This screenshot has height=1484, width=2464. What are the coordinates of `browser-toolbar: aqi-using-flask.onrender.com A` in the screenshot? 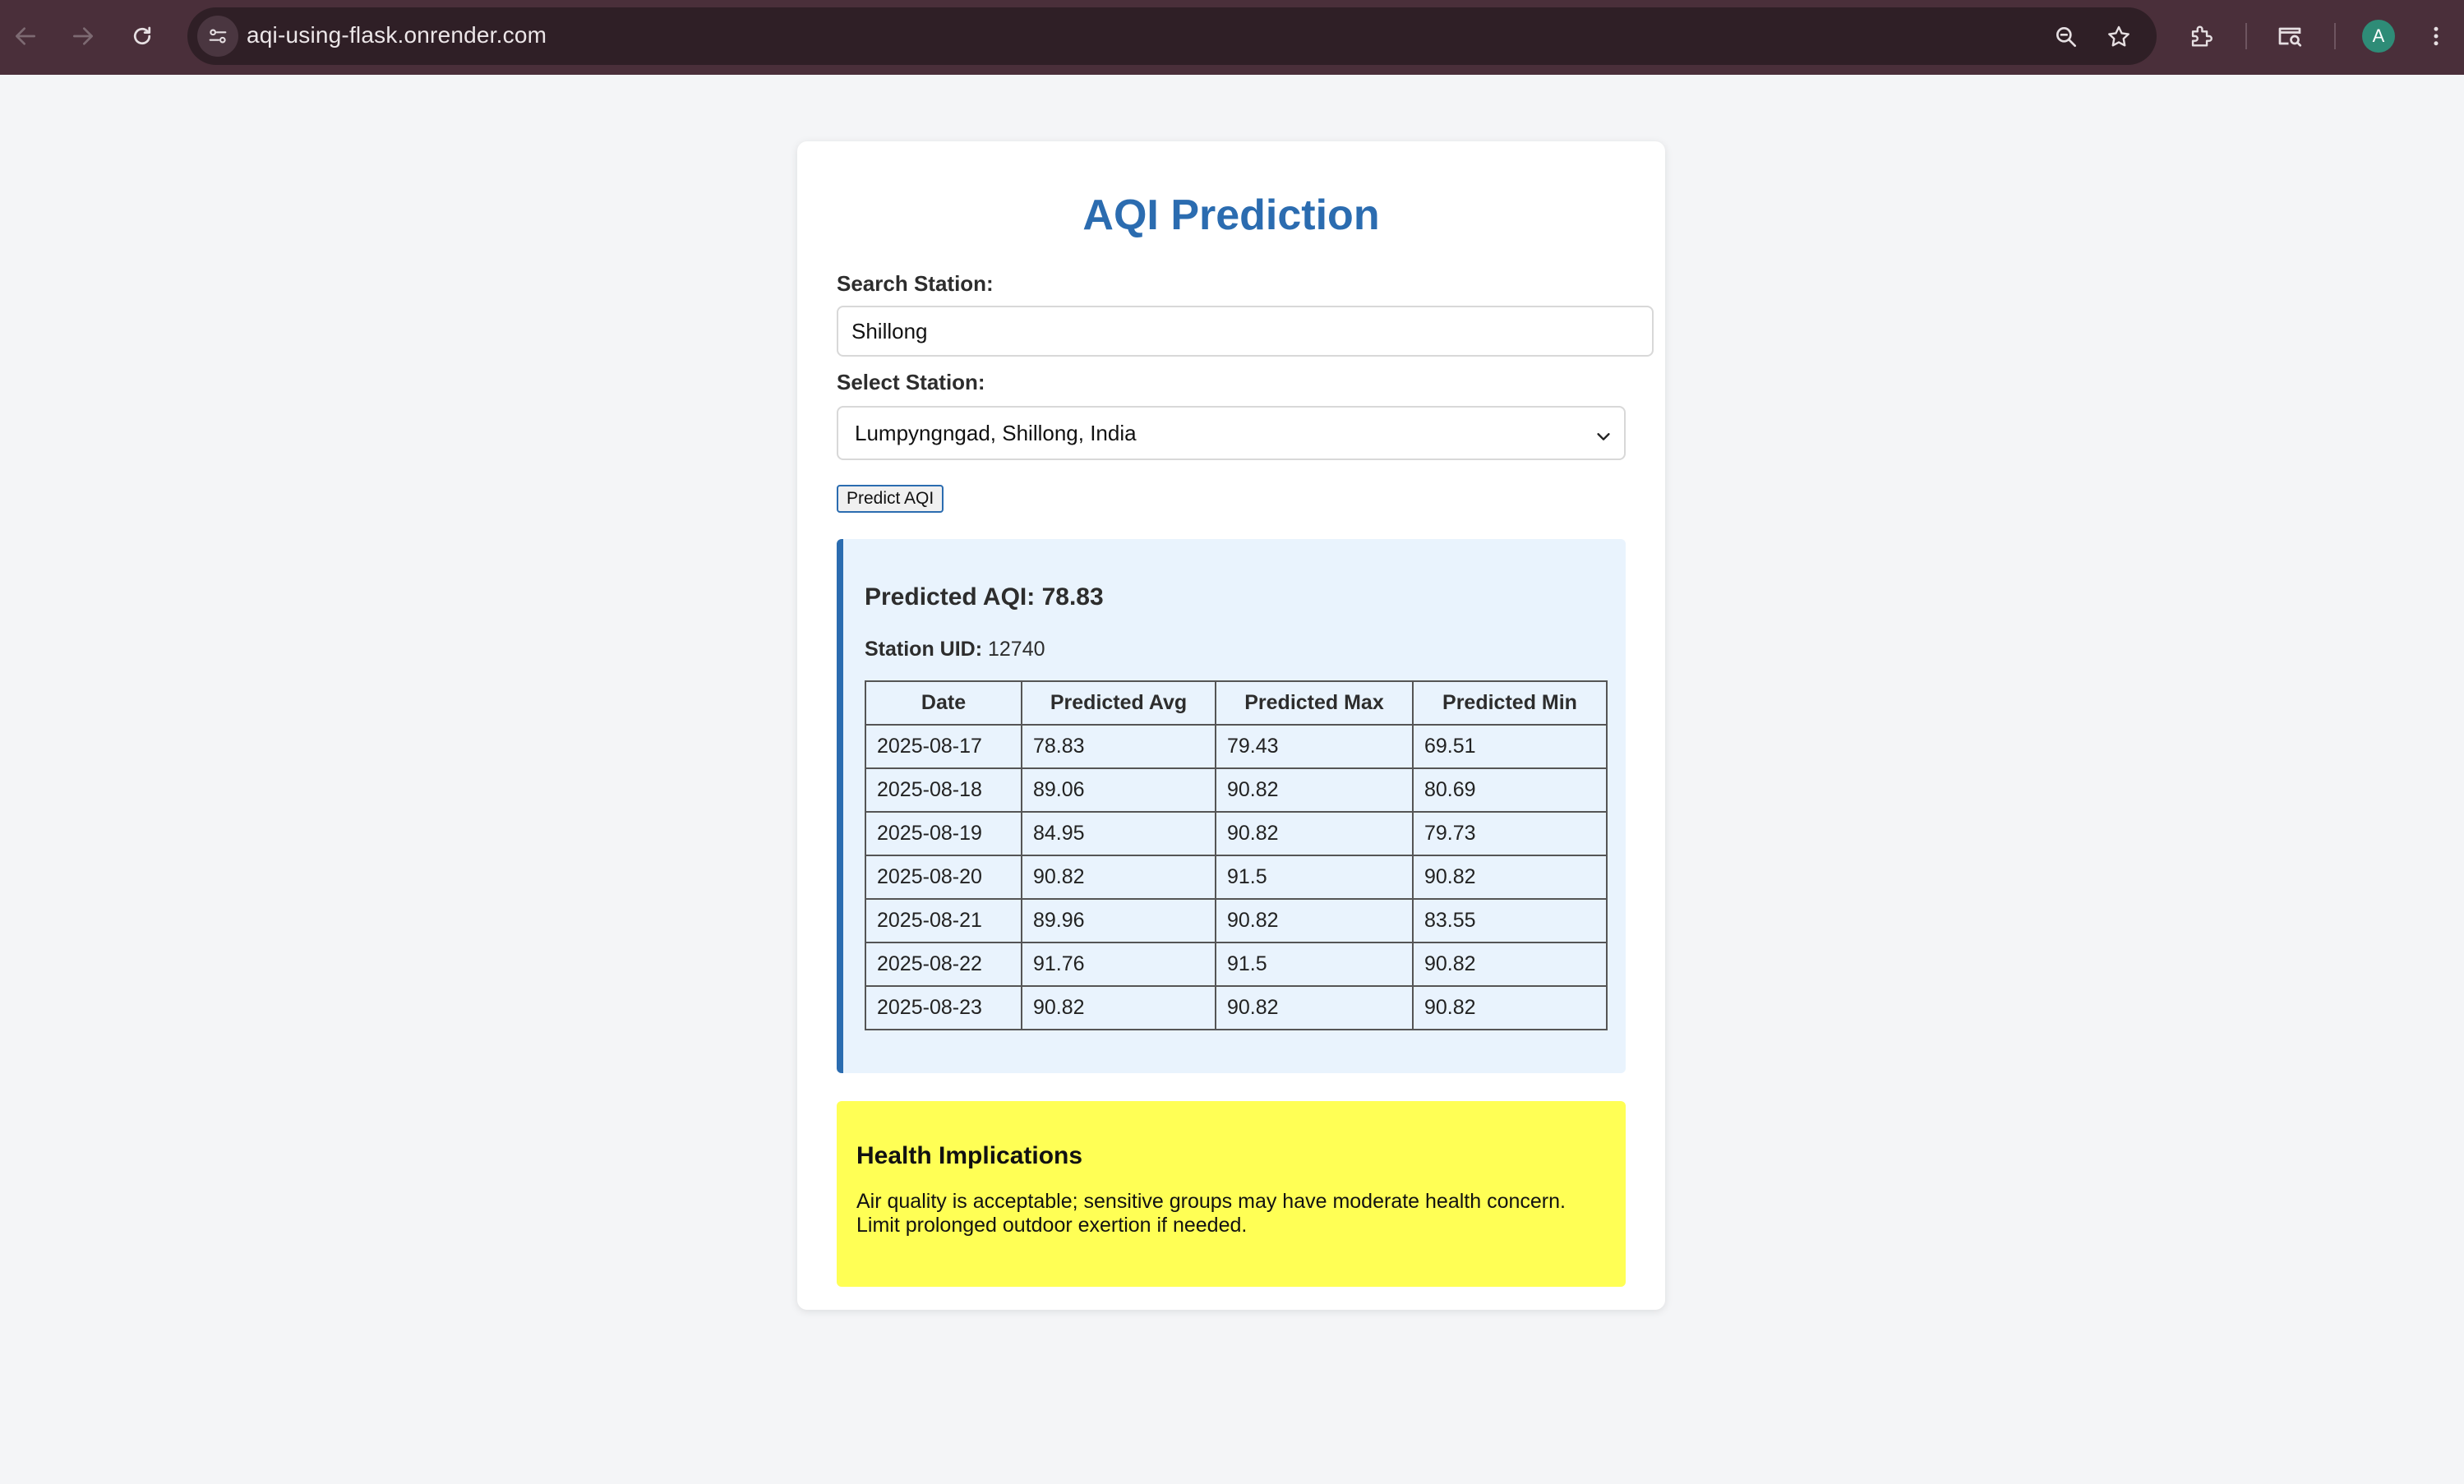 It's located at (1232, 38).